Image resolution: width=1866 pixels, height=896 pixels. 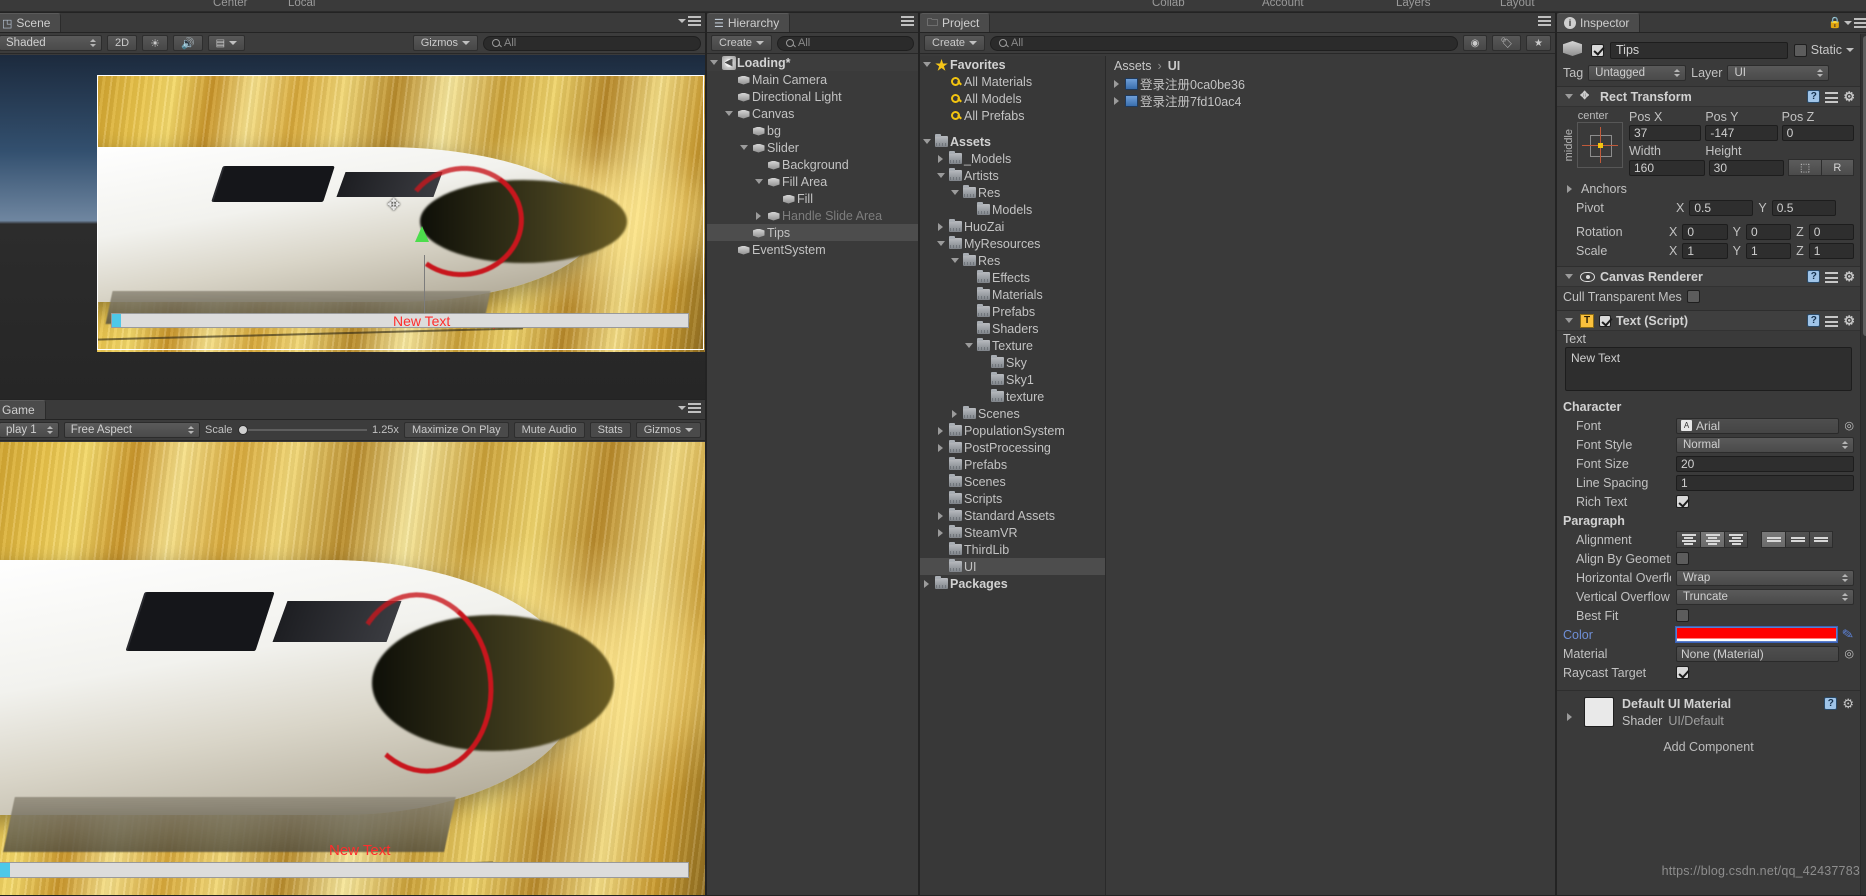 I want to click on breadcrumb-assets: Assets, so click(x=1133, y=66).